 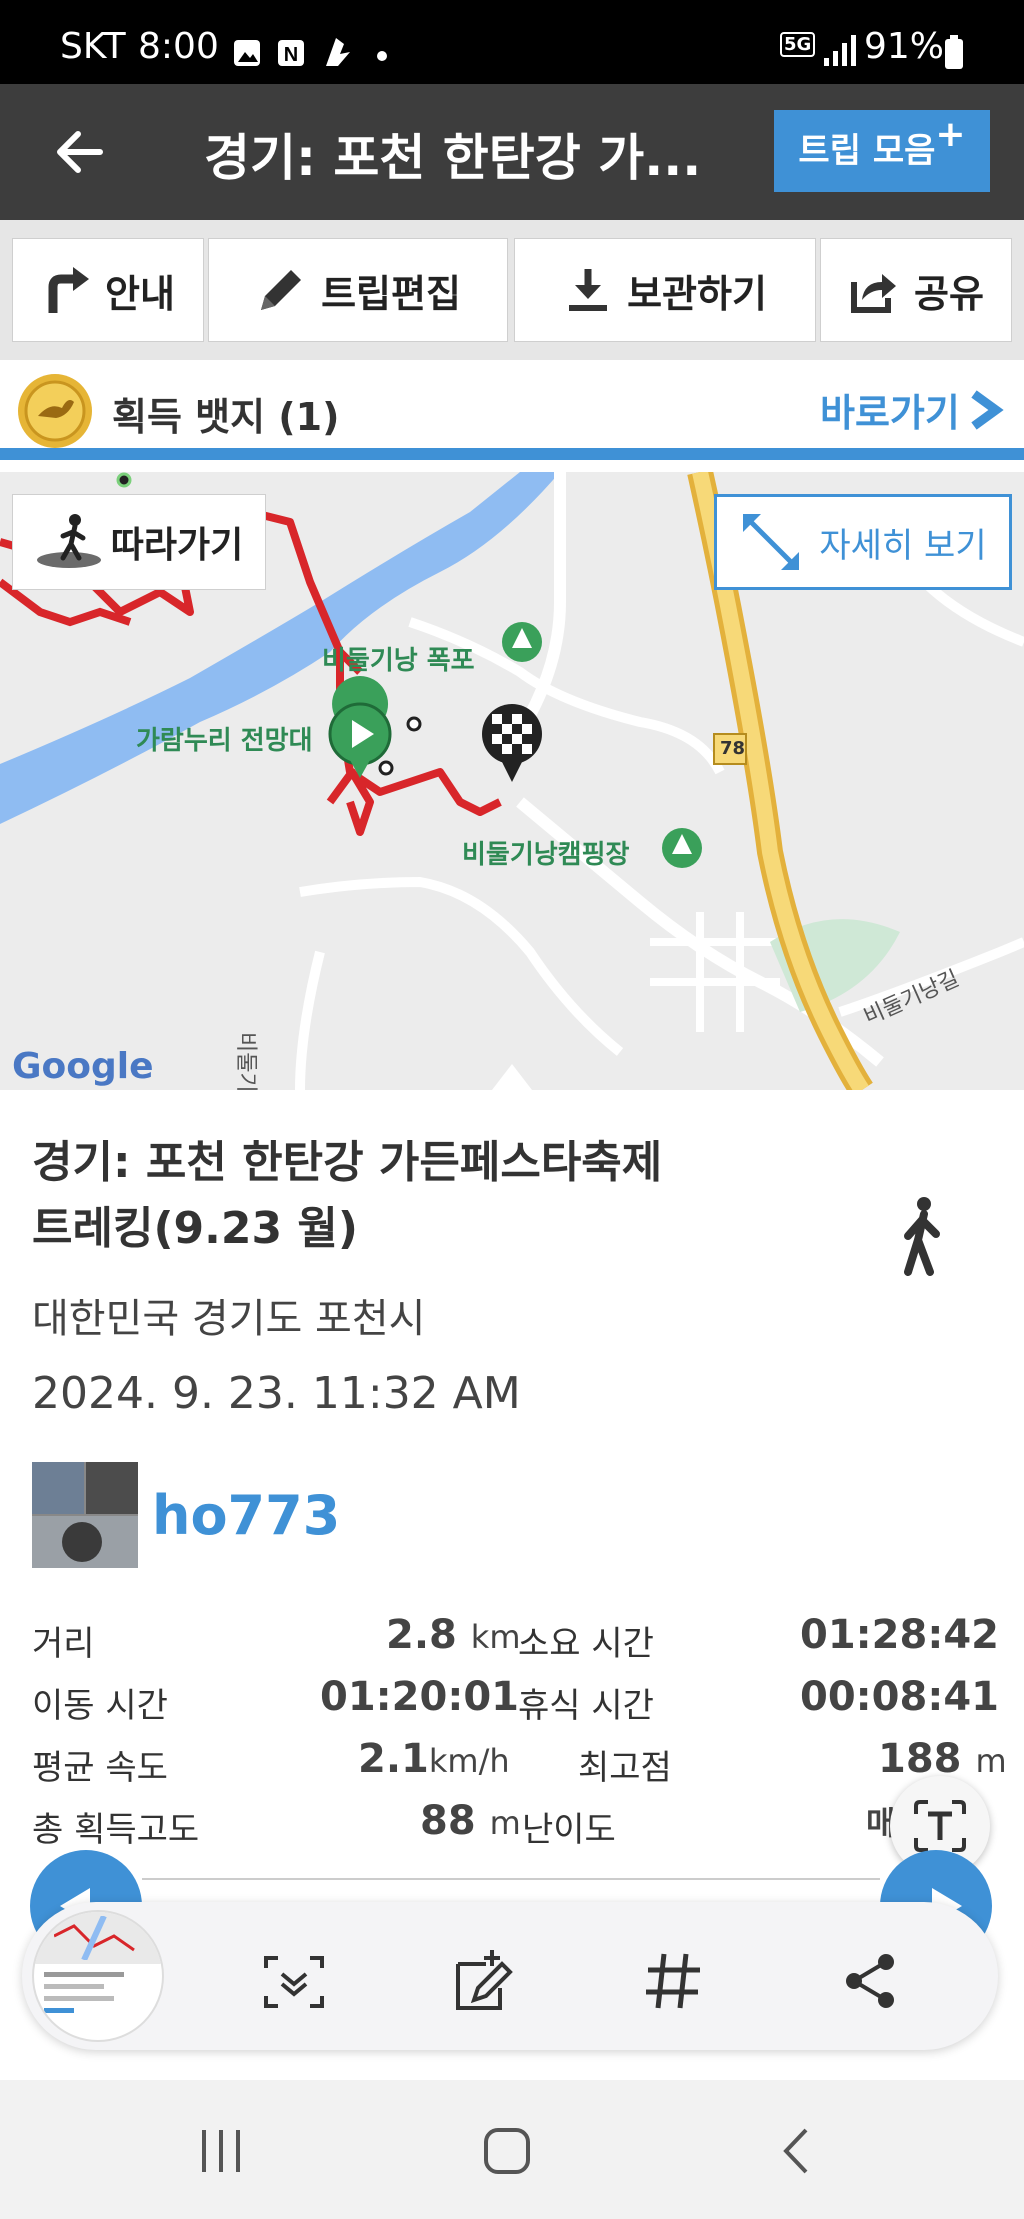 I want to click on map-label-road-78: 78, so click(x=733, y=748).